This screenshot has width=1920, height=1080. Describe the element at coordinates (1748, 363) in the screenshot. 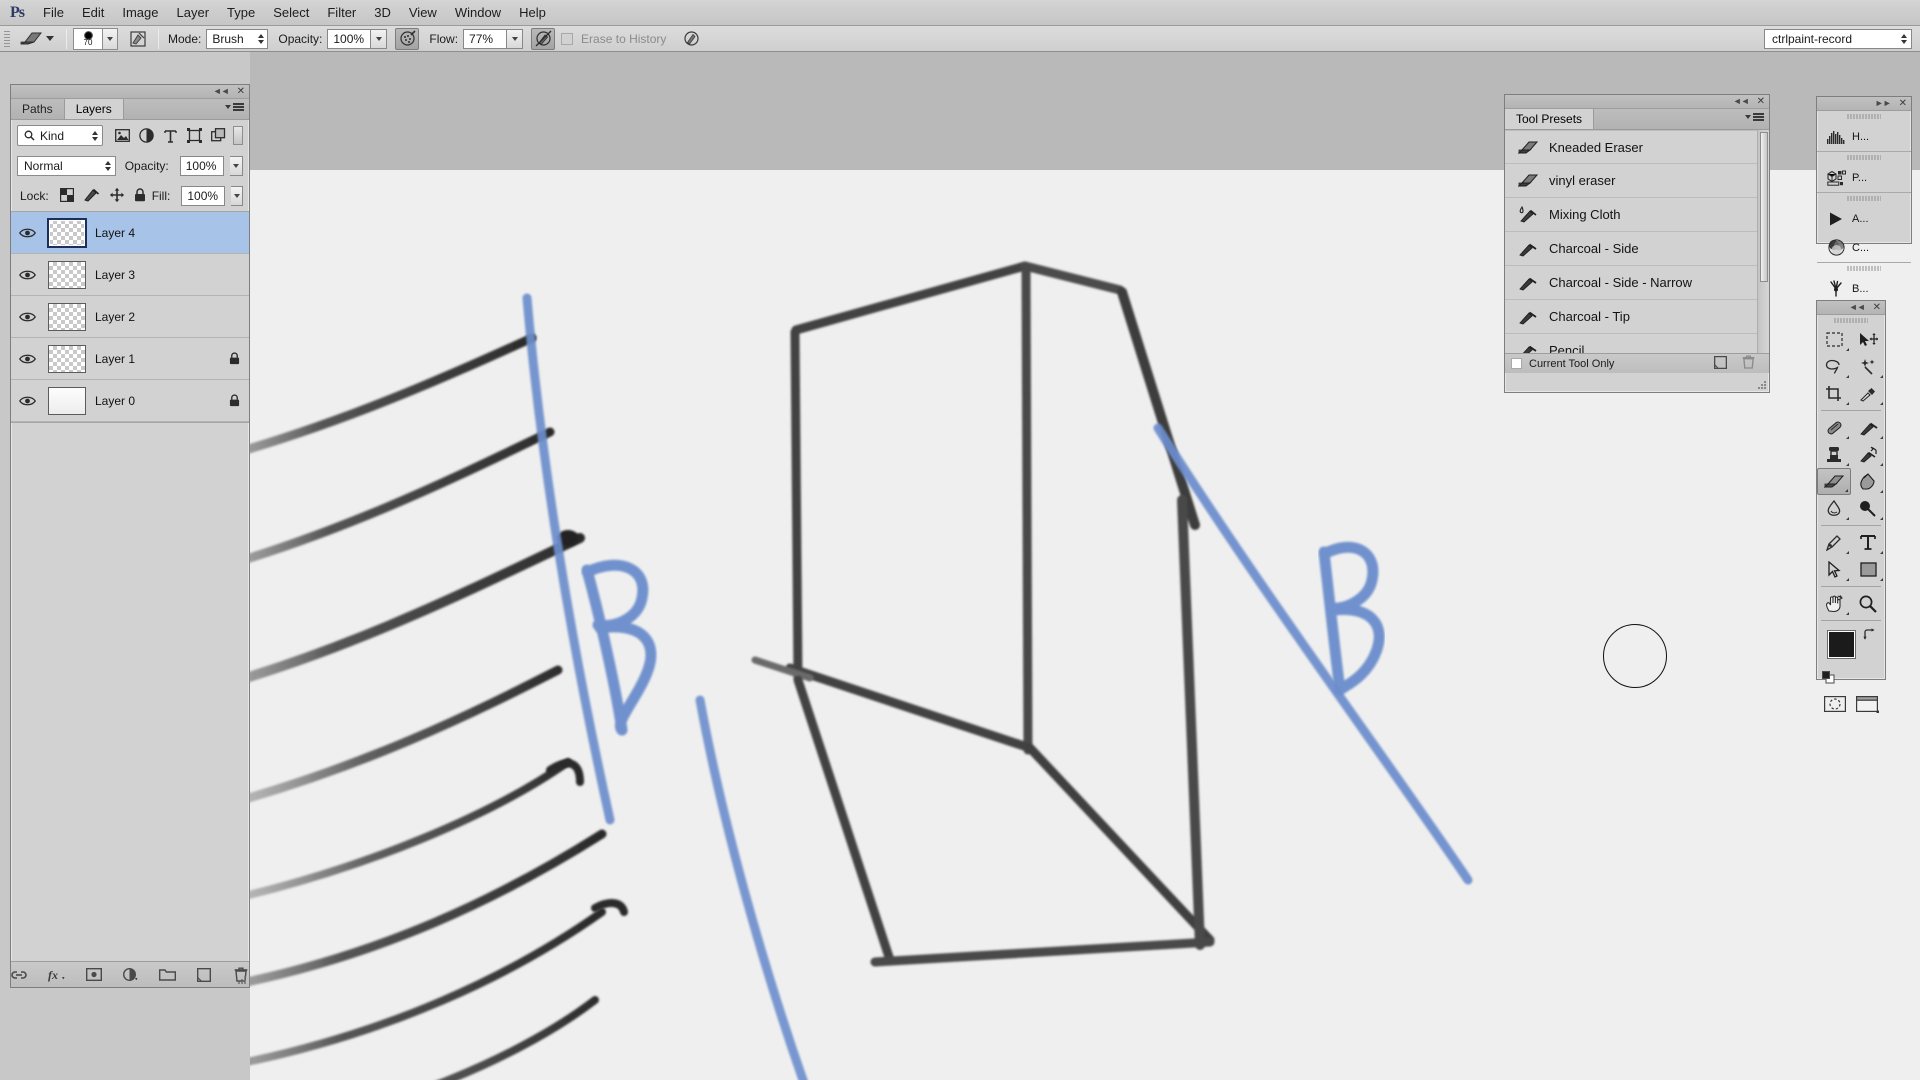

I see `delete-tool-preset-icon` at that location.